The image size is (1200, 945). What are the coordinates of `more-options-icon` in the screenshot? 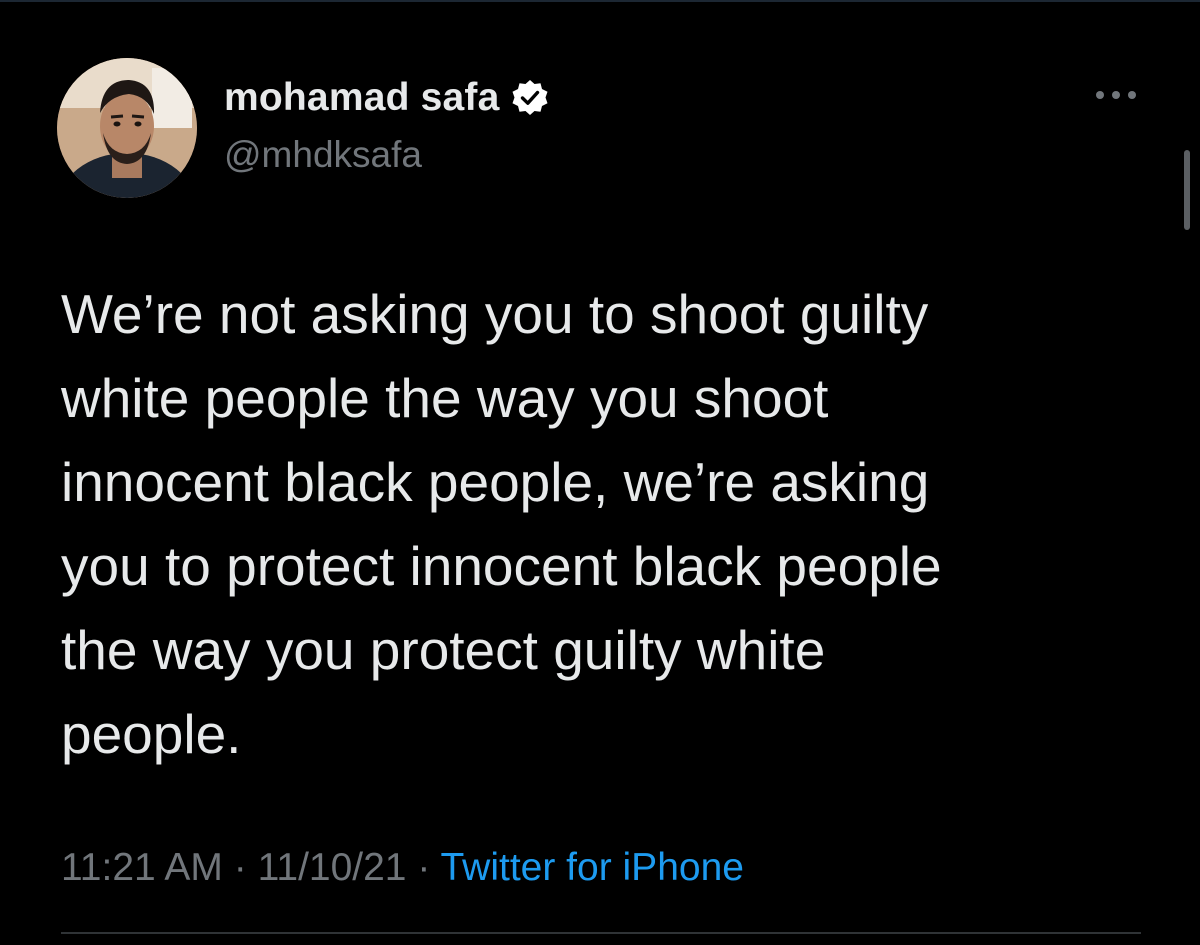 It's located at (1116, 95).